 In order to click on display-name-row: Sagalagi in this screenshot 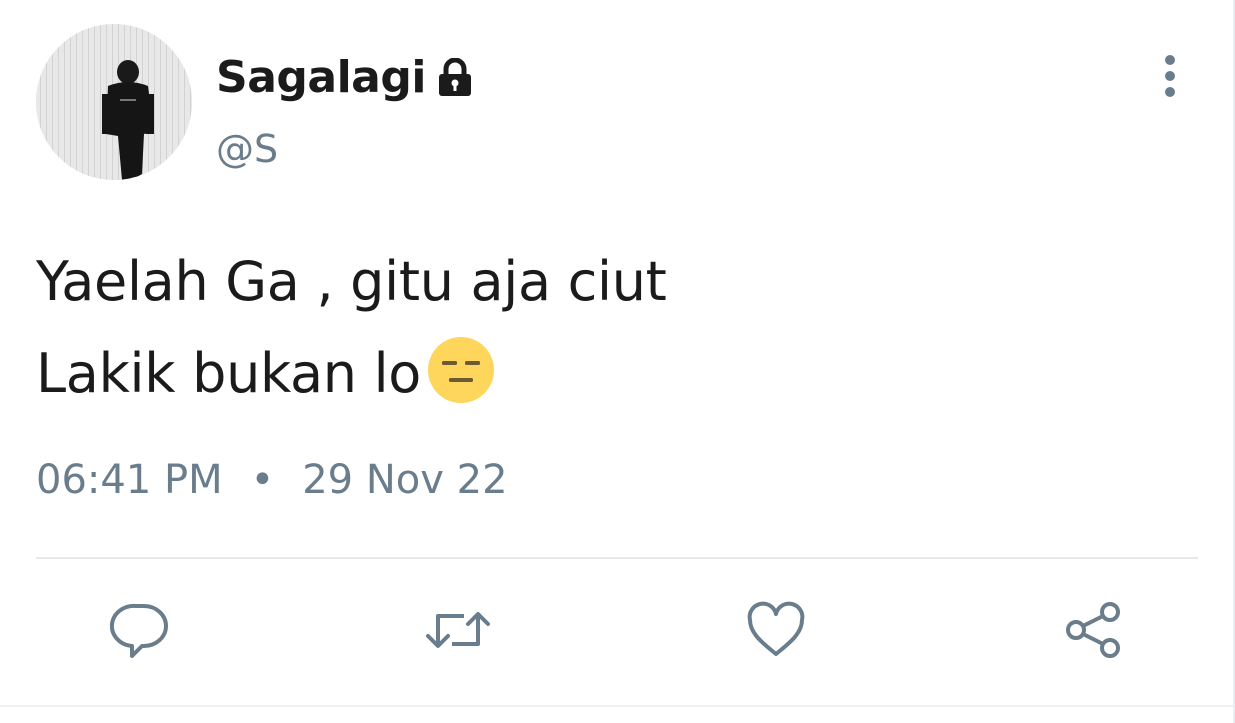, I will do `click(345, 78)`.